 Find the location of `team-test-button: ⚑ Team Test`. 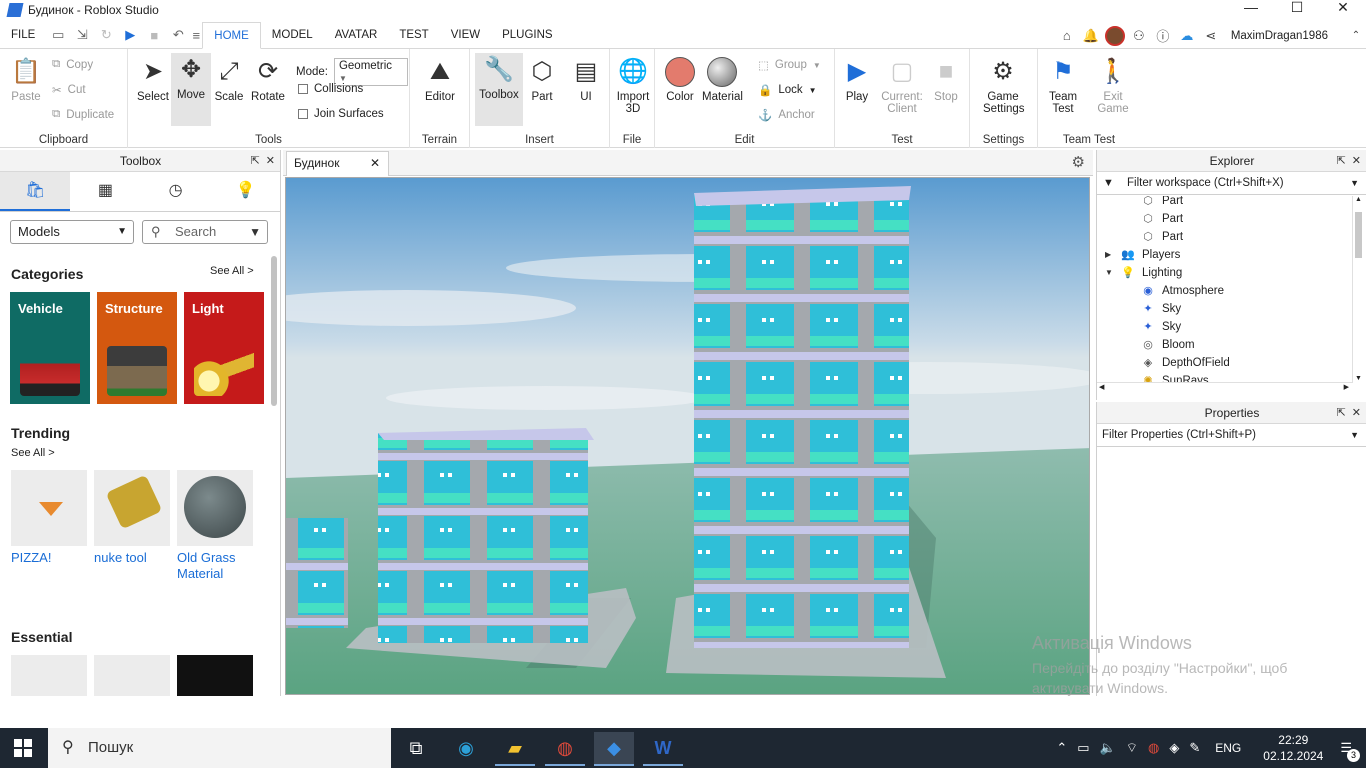

team-test-button: ⚑ Team Test is located at coordinates (1063, 85).